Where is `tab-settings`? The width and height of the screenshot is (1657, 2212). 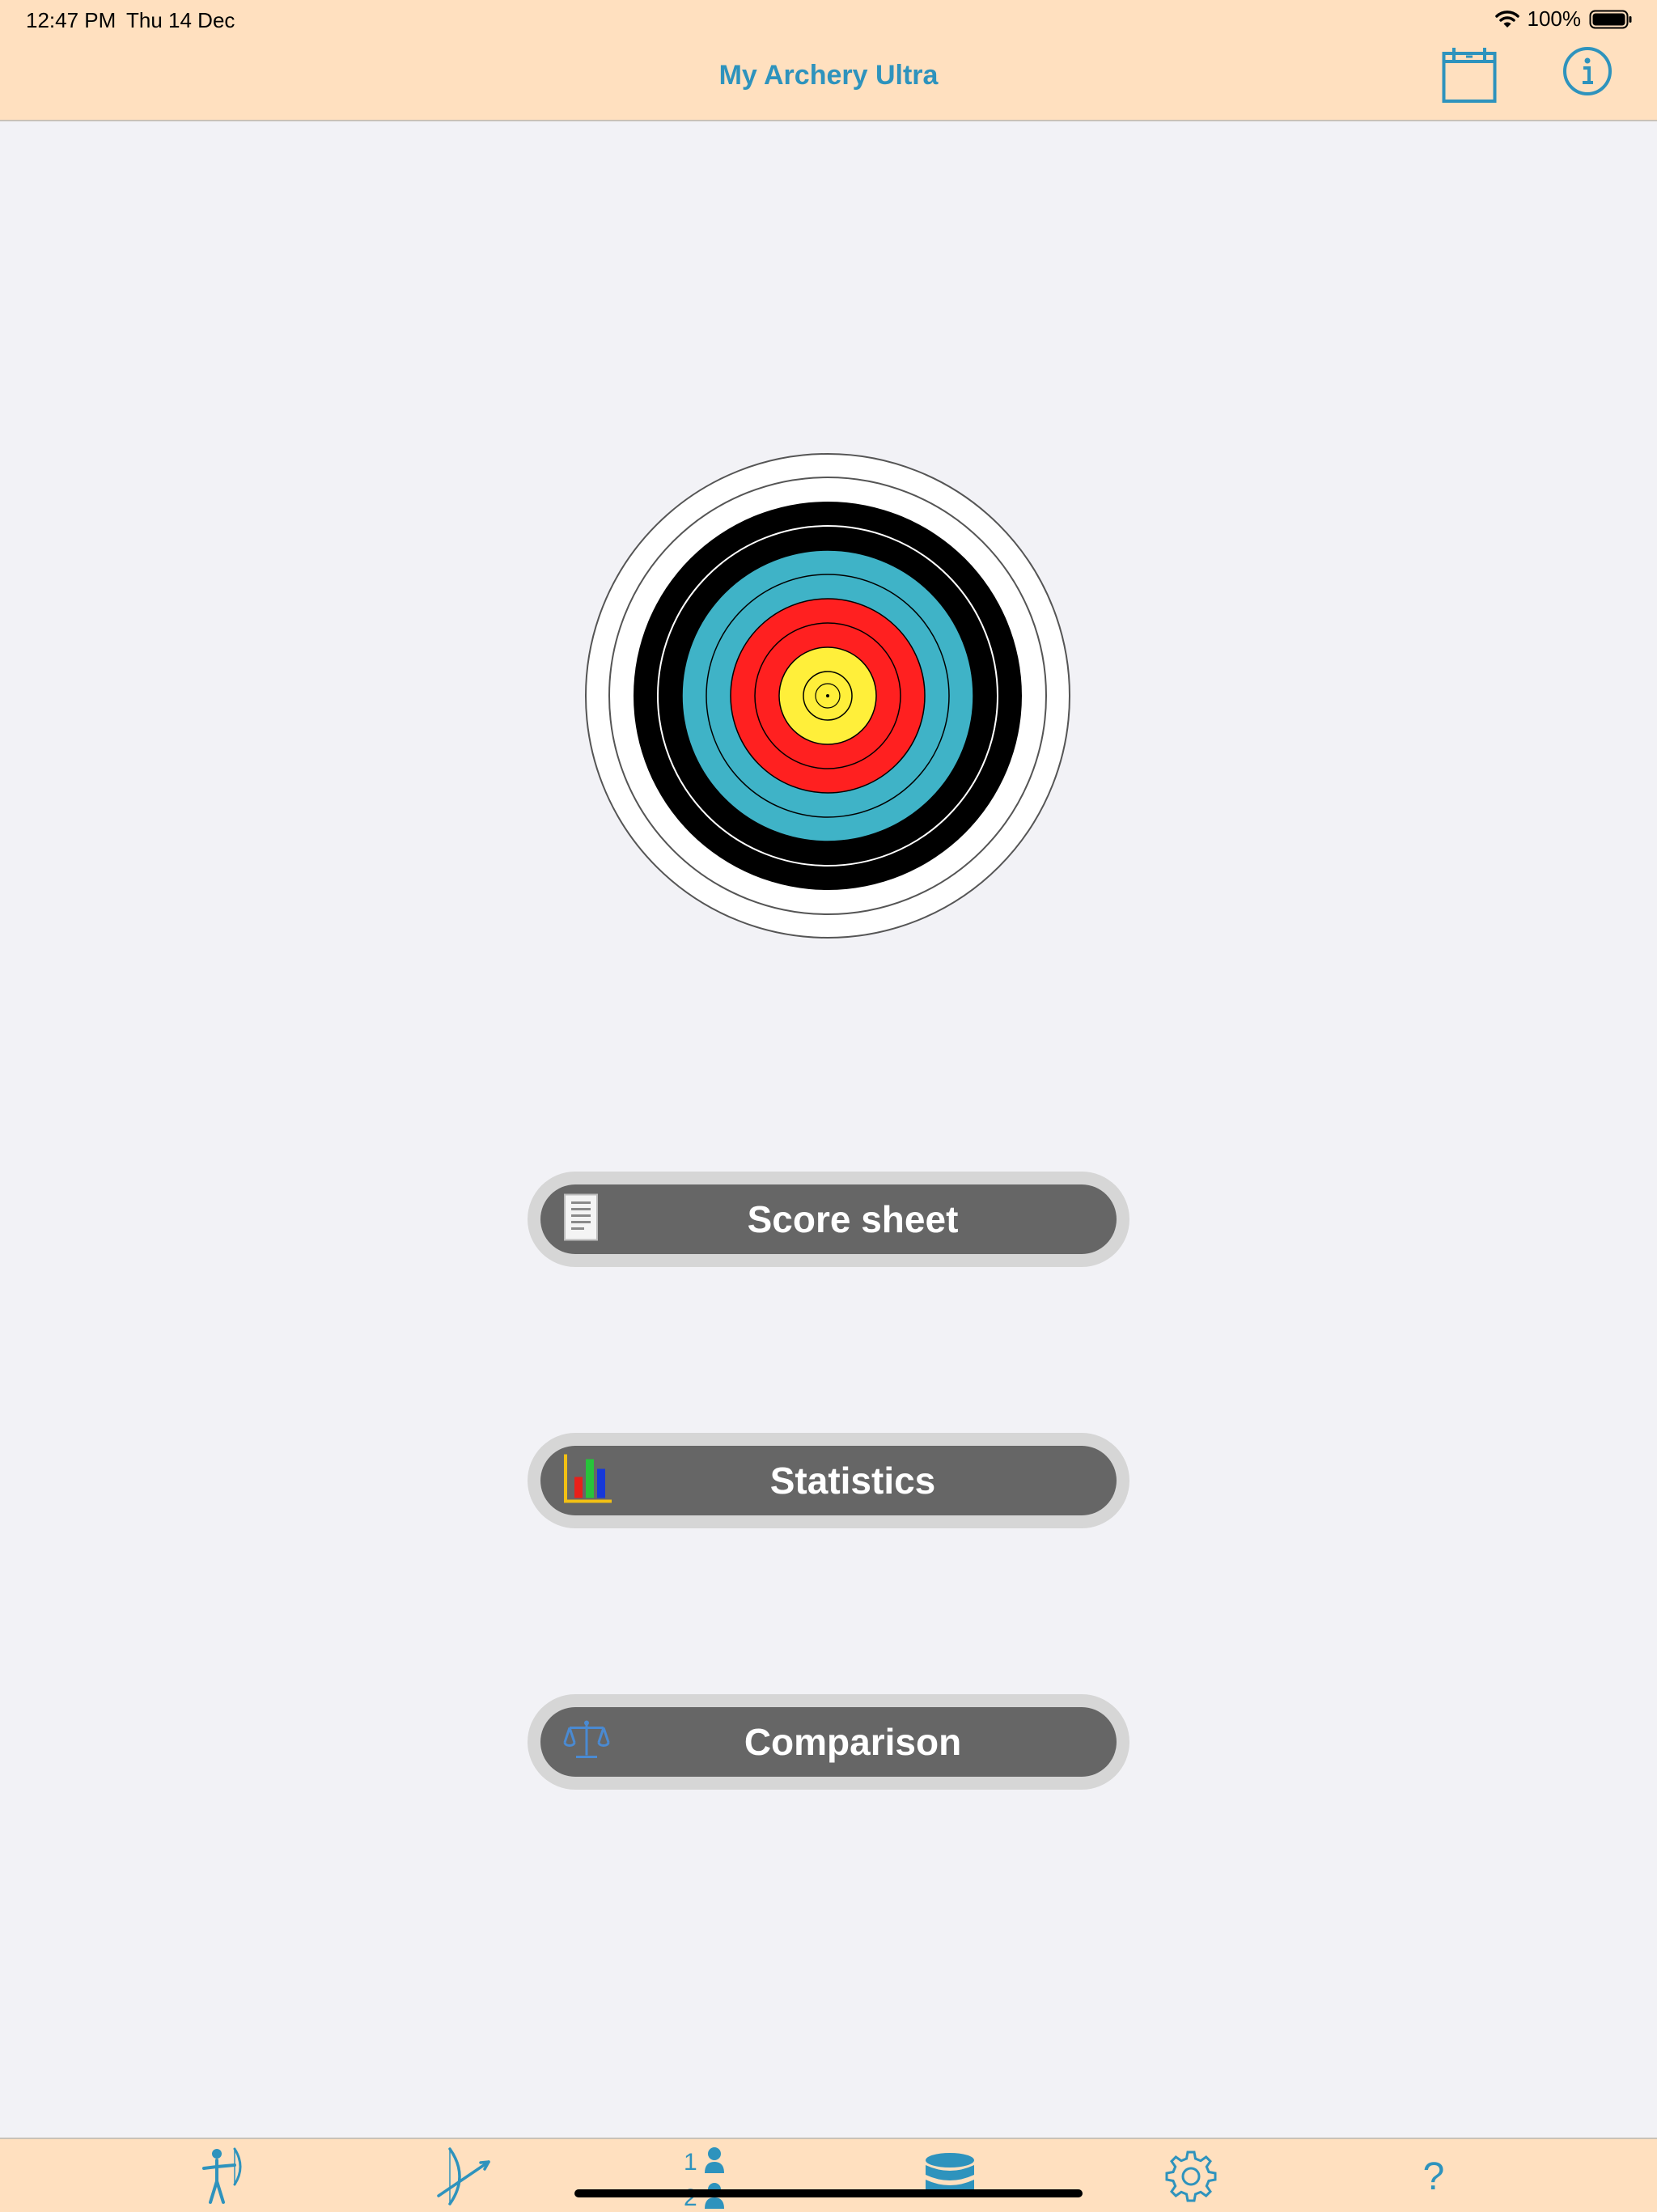 tab-settings is located at coordinates (1191, 2176).